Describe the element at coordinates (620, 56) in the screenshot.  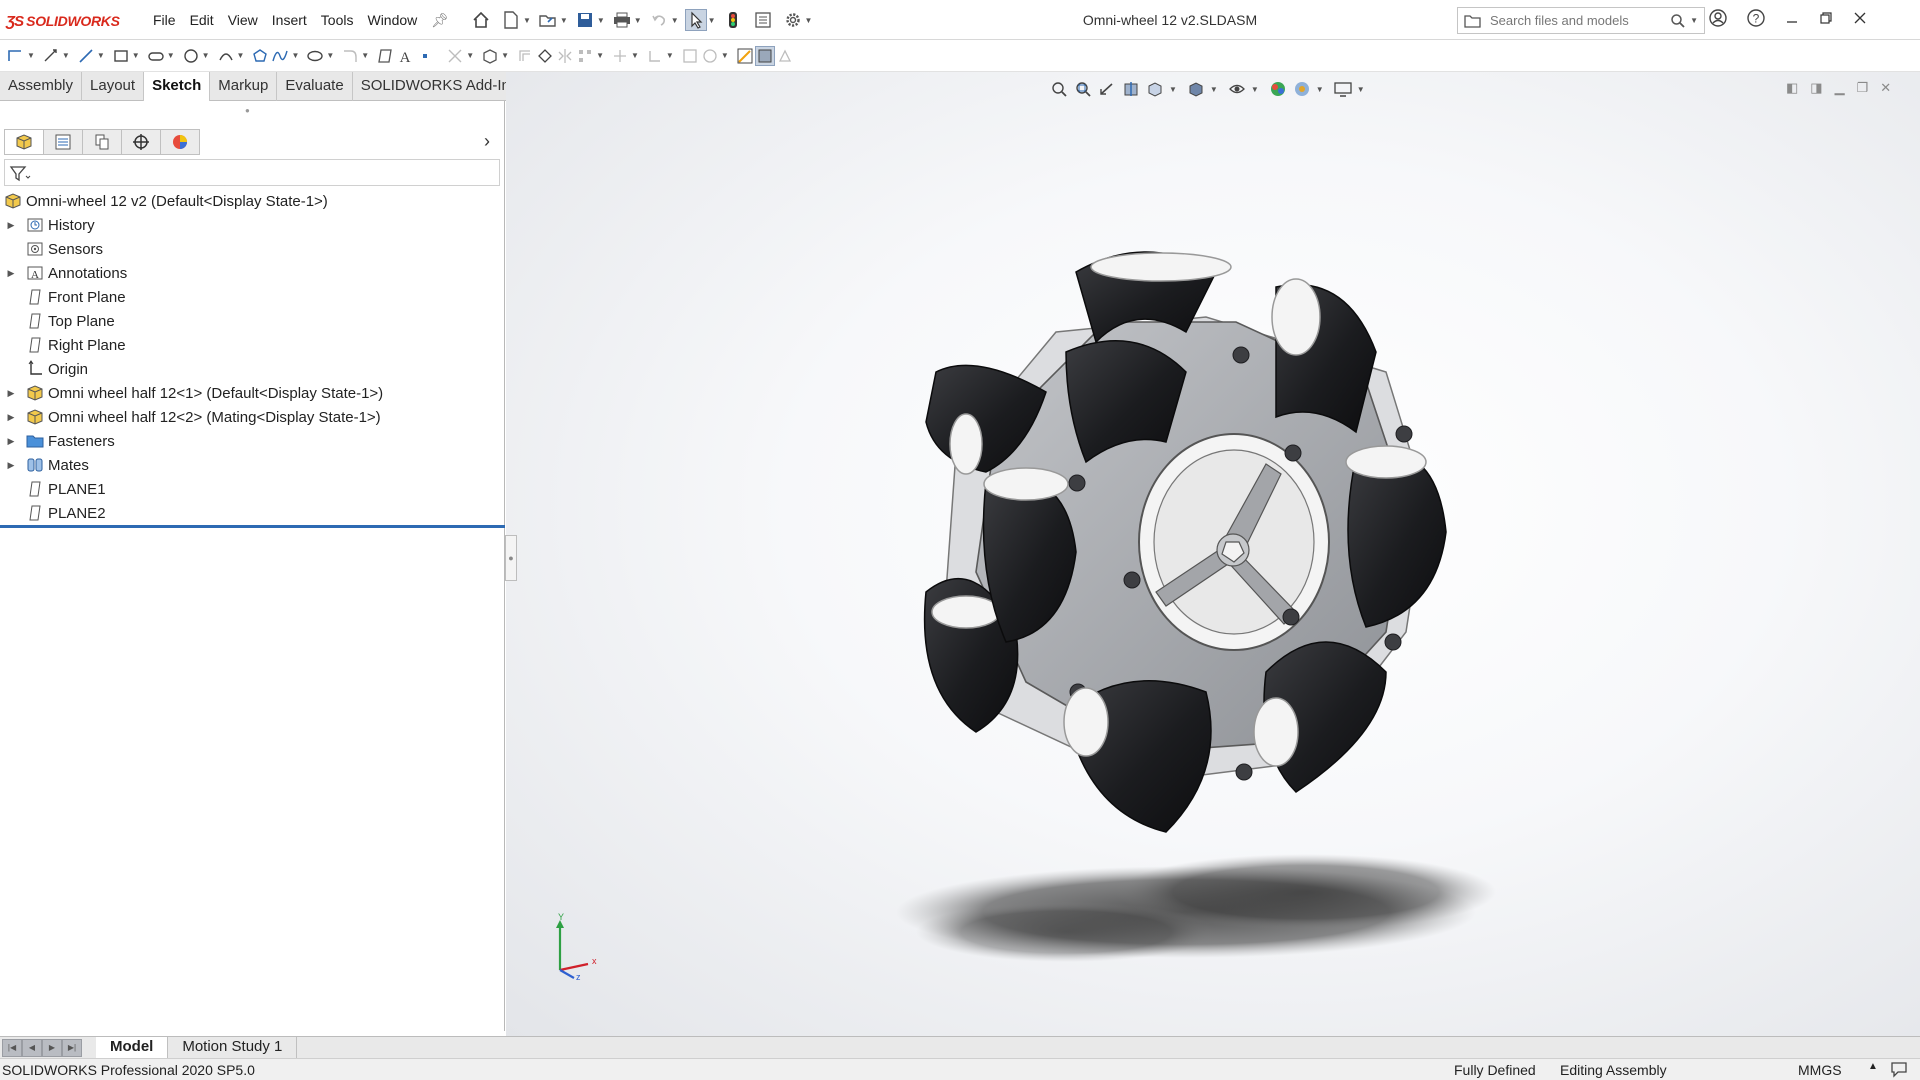
I see `move-entities-icon` at that location.